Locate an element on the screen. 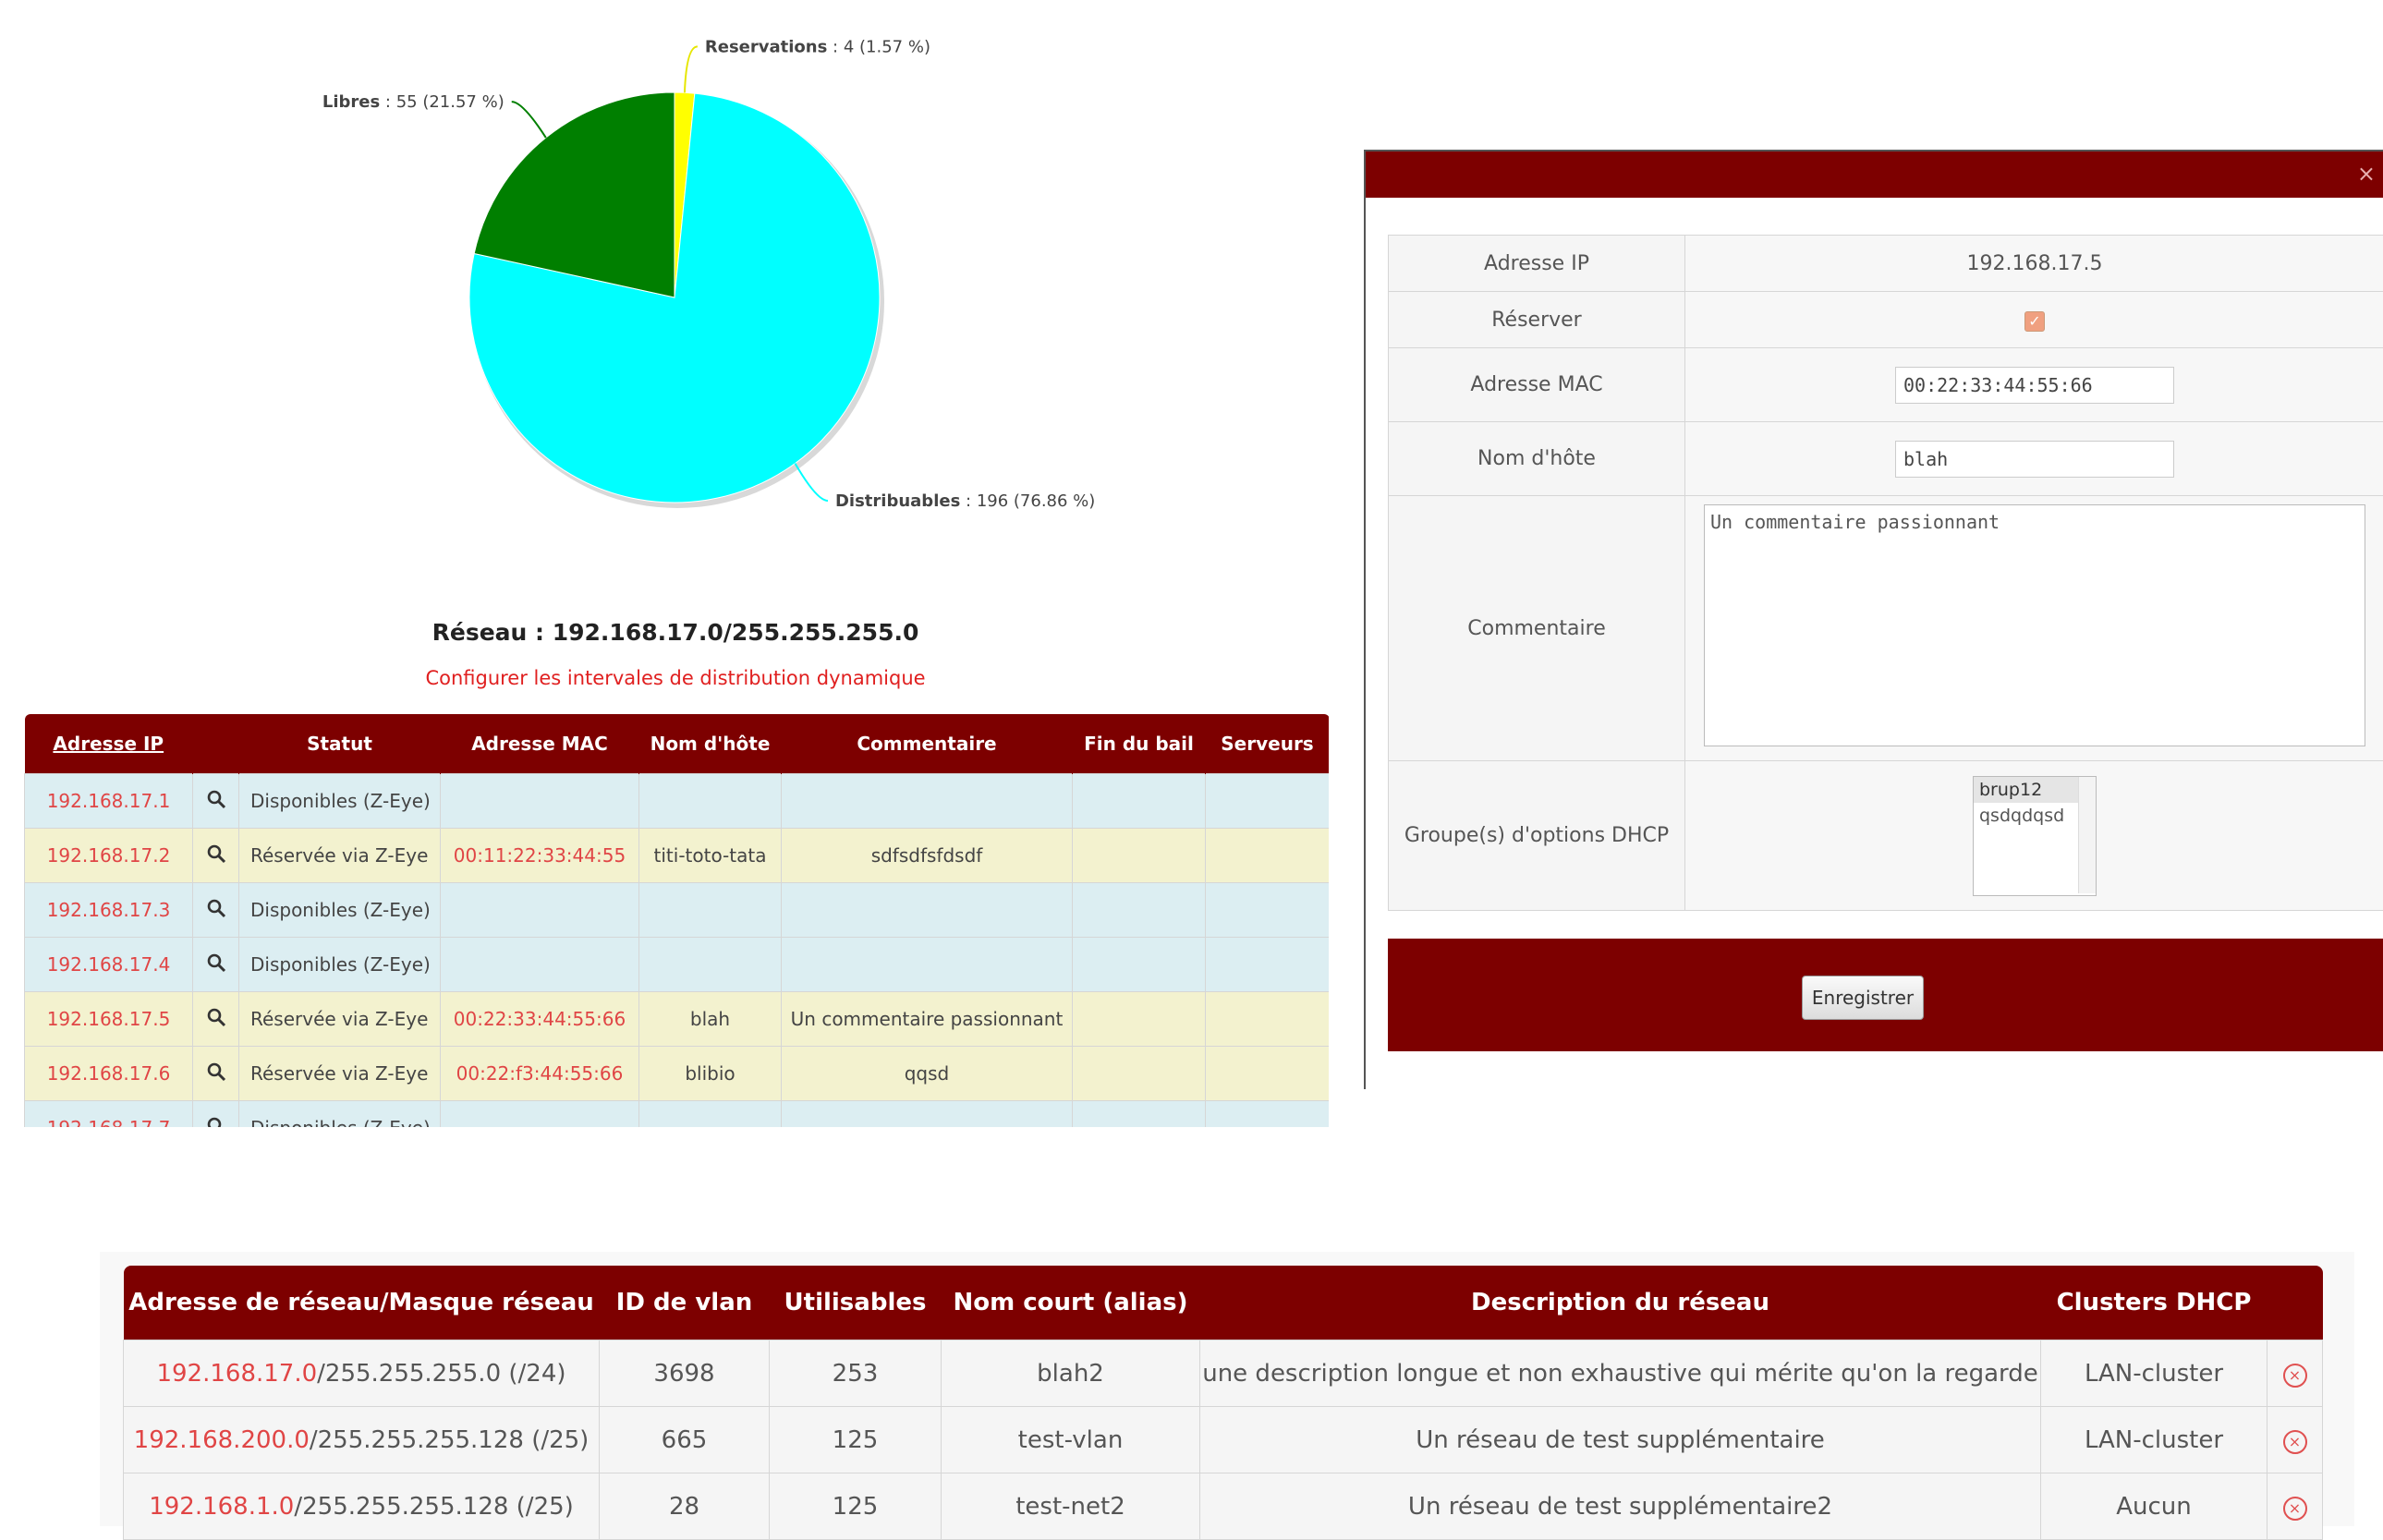 The image size is (2383, 1540). ip-address-link: 192.168.17.2 is located at coordinates (109, 856).